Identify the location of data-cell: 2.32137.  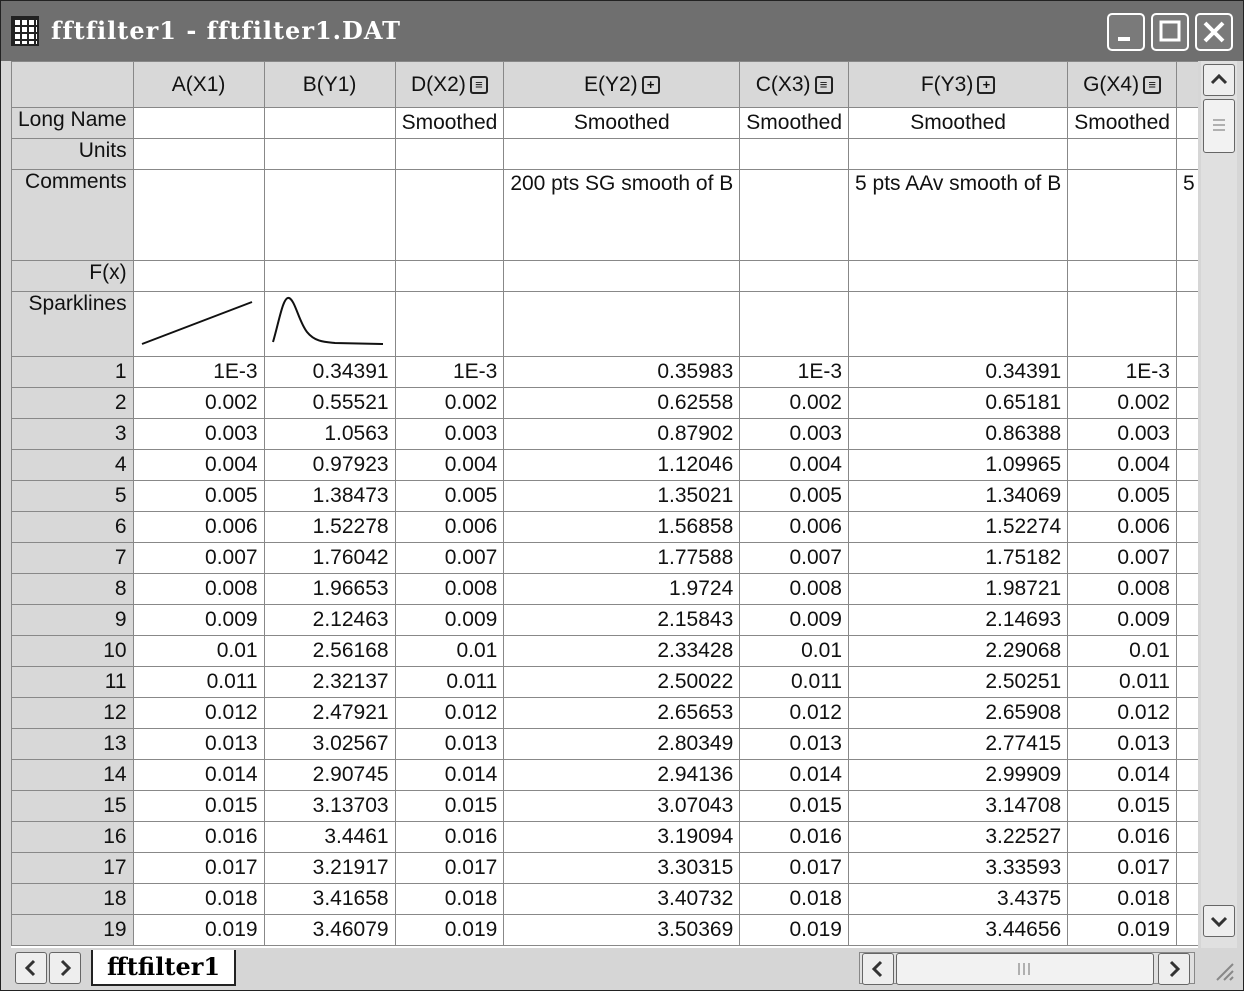
(329, 682).